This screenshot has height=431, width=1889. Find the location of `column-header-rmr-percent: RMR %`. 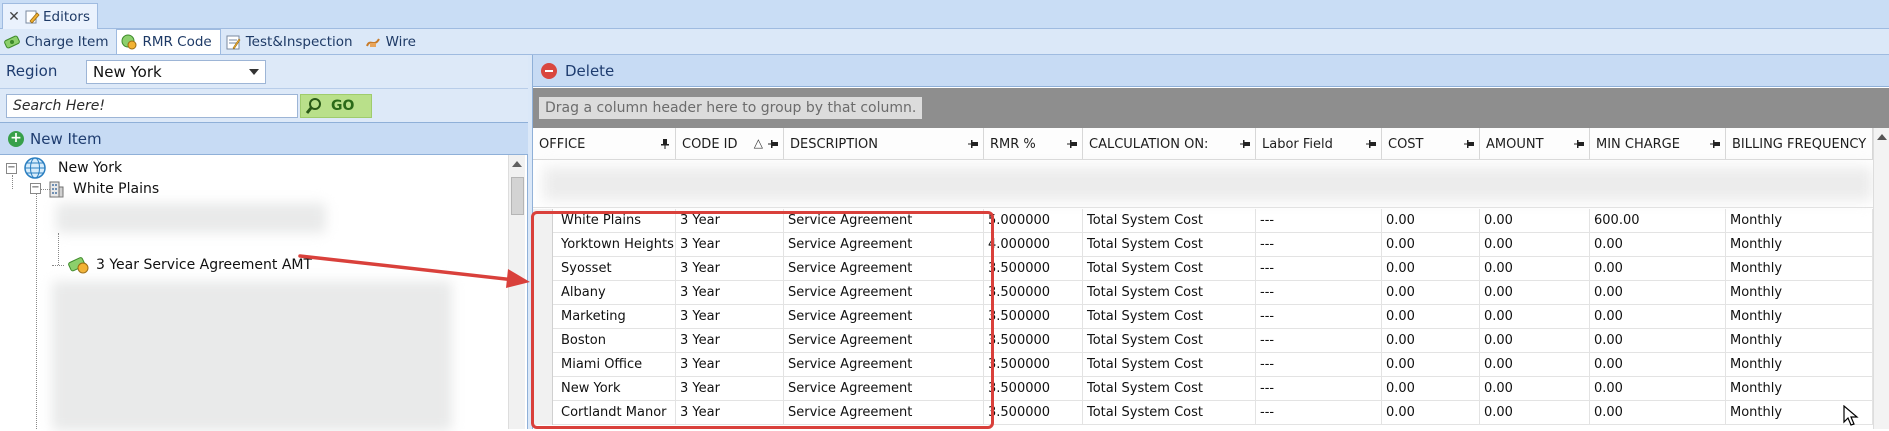

column-header-rmr-percent: RMR % is located at coordinates (1033, 144).